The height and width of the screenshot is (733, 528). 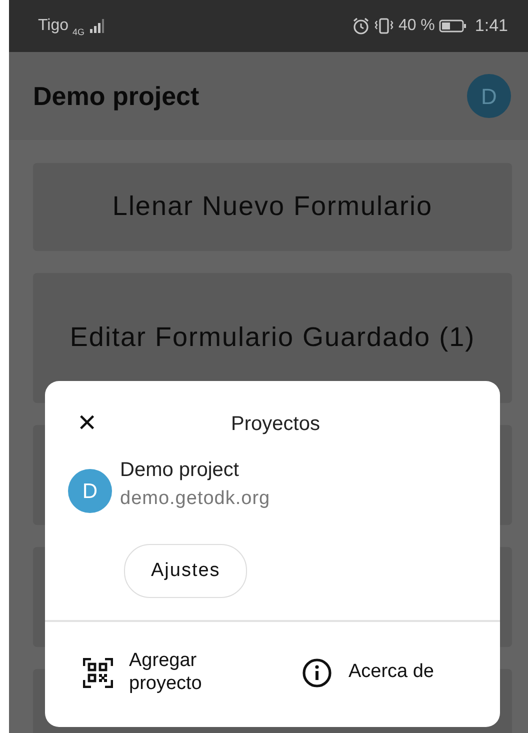 What do you see at coordinates (491, 26) in the screenshot?
I see `clock-time: 1:41` at bounding box center [491, 26].